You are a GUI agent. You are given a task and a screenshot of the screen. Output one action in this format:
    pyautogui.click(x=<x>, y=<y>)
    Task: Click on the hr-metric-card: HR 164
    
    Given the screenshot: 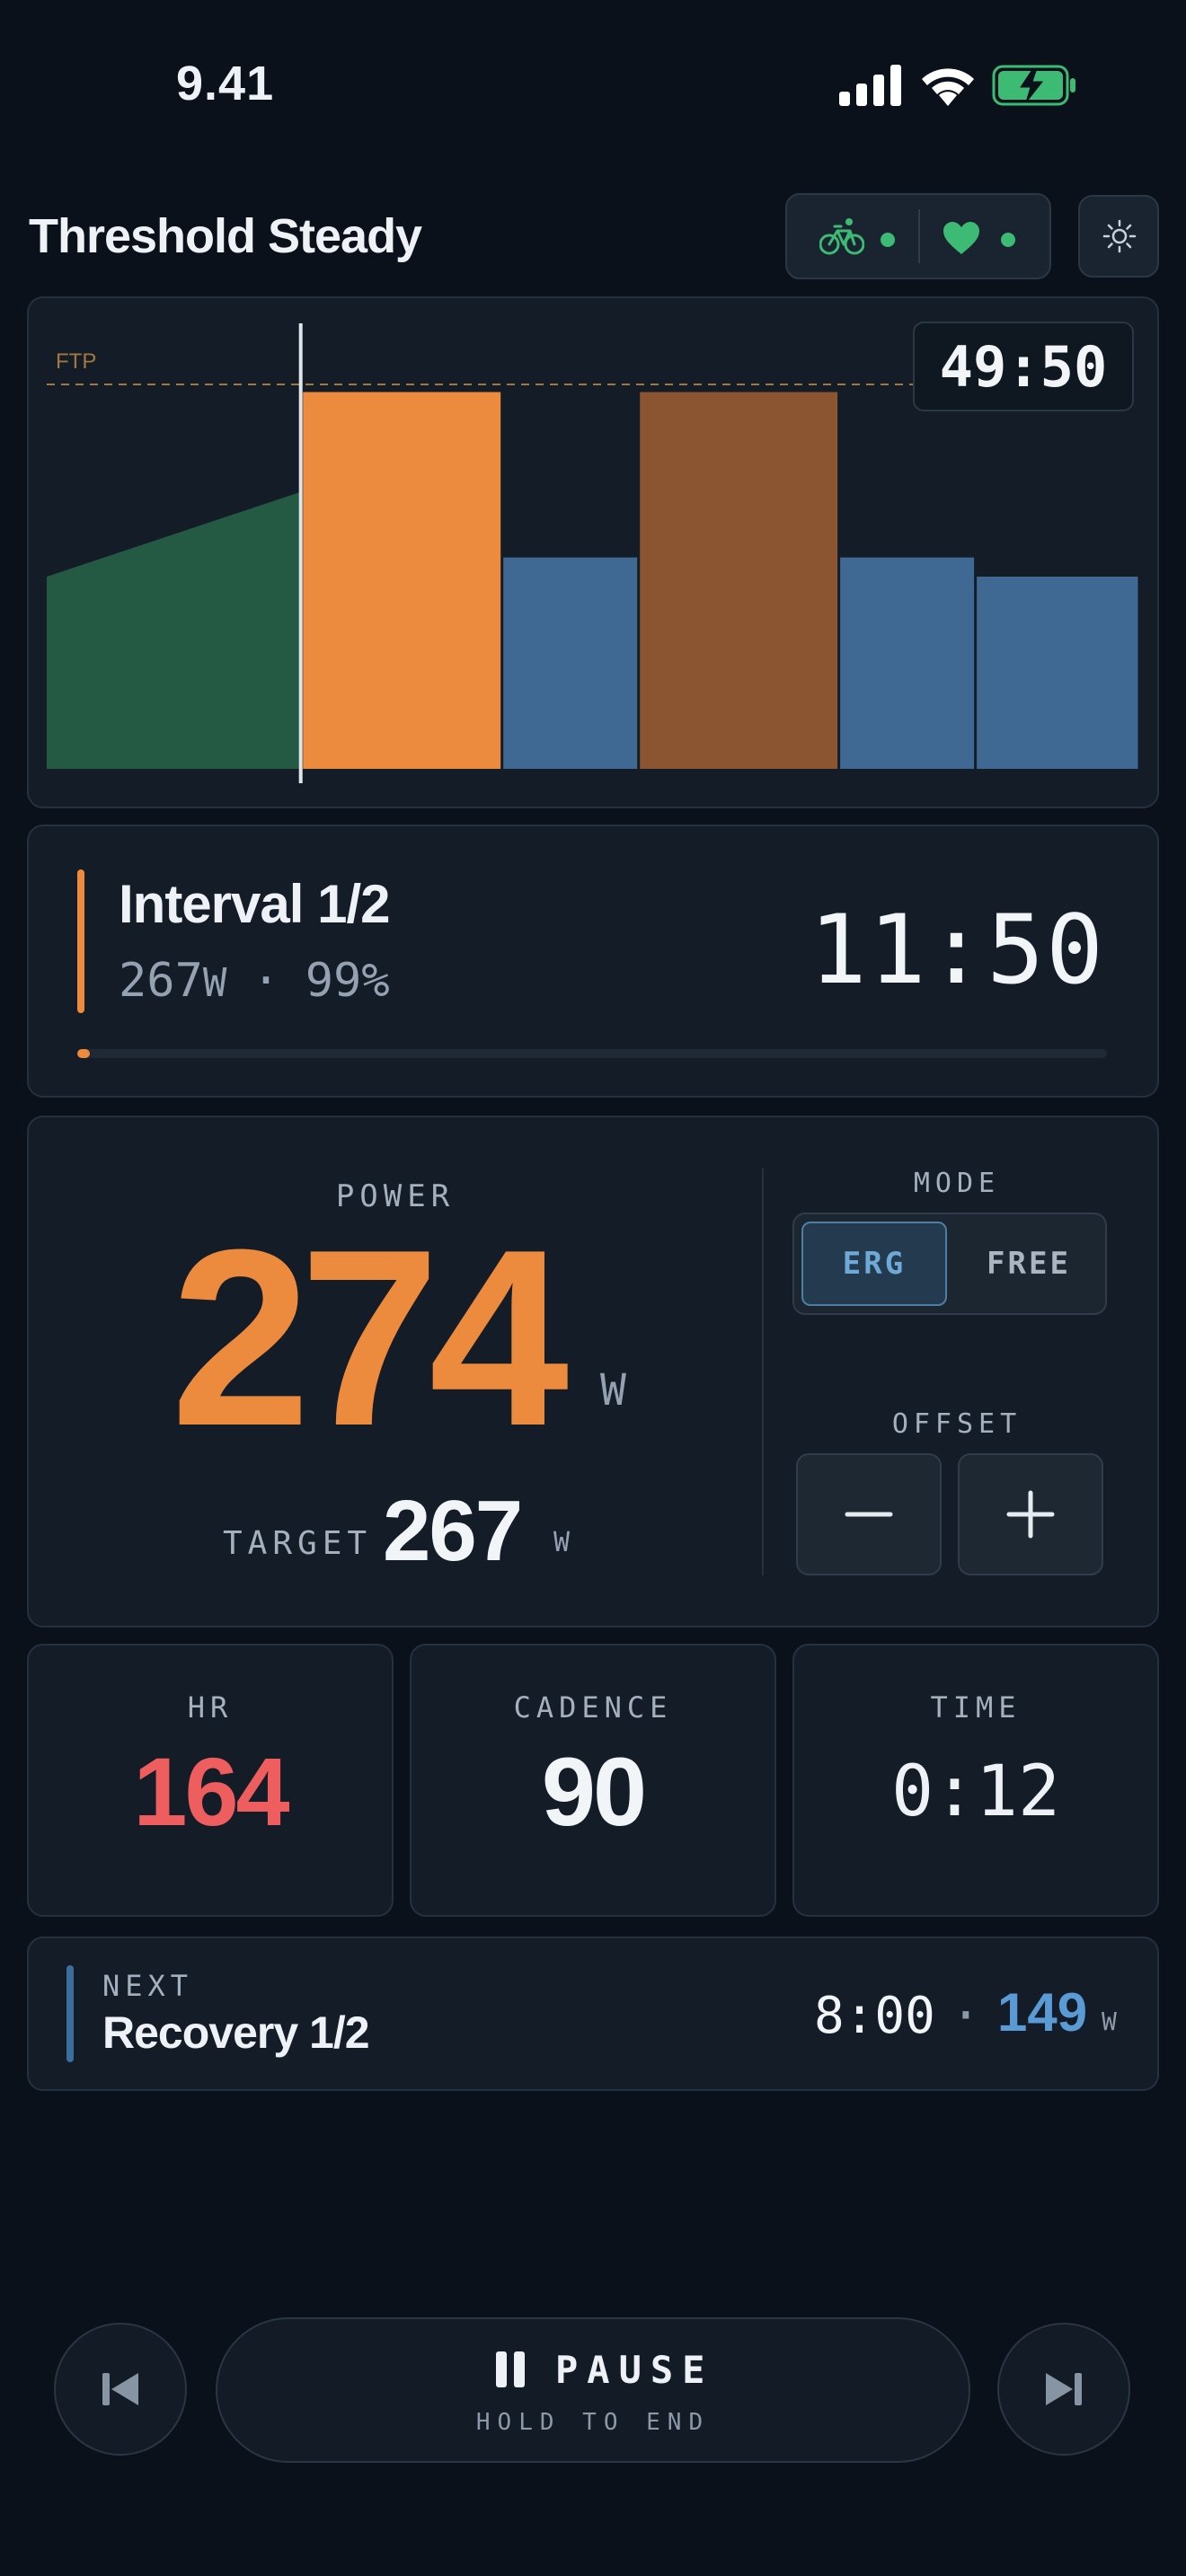 What is the action you would take?
    pyautogui.click(x=210, y=1780)
    